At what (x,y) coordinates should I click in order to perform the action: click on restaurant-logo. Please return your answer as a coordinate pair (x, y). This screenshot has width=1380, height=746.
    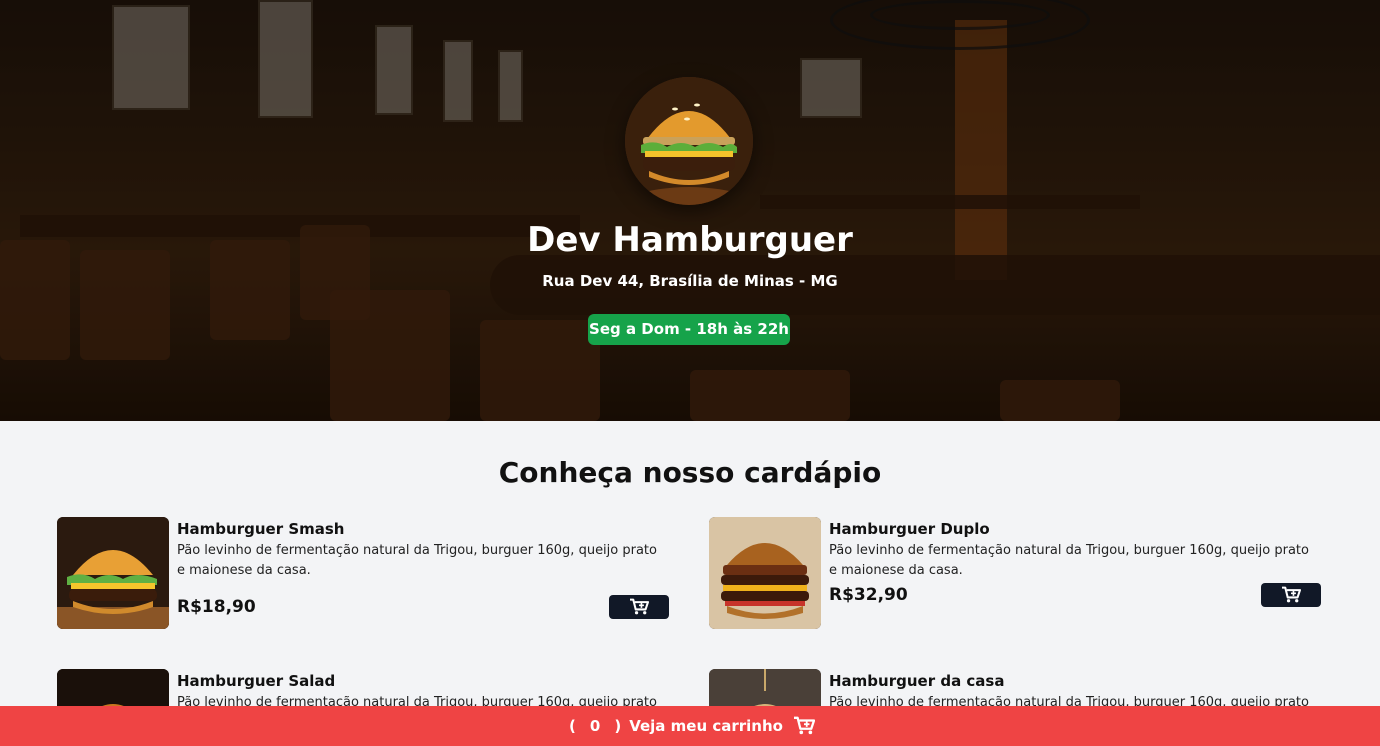
    Looking at the image, I should click on (689, 141).